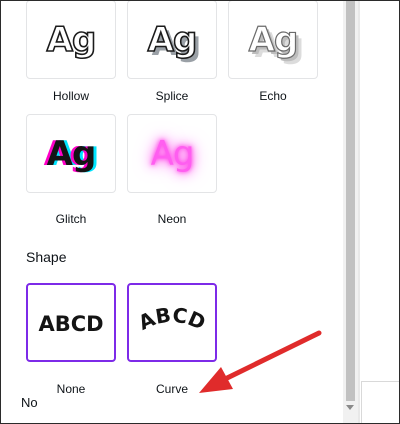 The height and width of the screenshot is (424, 400). I want to click on scroll-down-arrow-icon, so click(350, 407).